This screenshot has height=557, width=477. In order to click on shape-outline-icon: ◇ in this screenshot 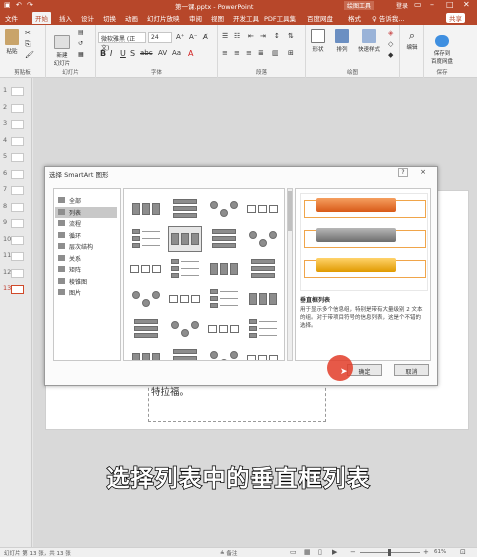, I will do `click(390, 44)`.